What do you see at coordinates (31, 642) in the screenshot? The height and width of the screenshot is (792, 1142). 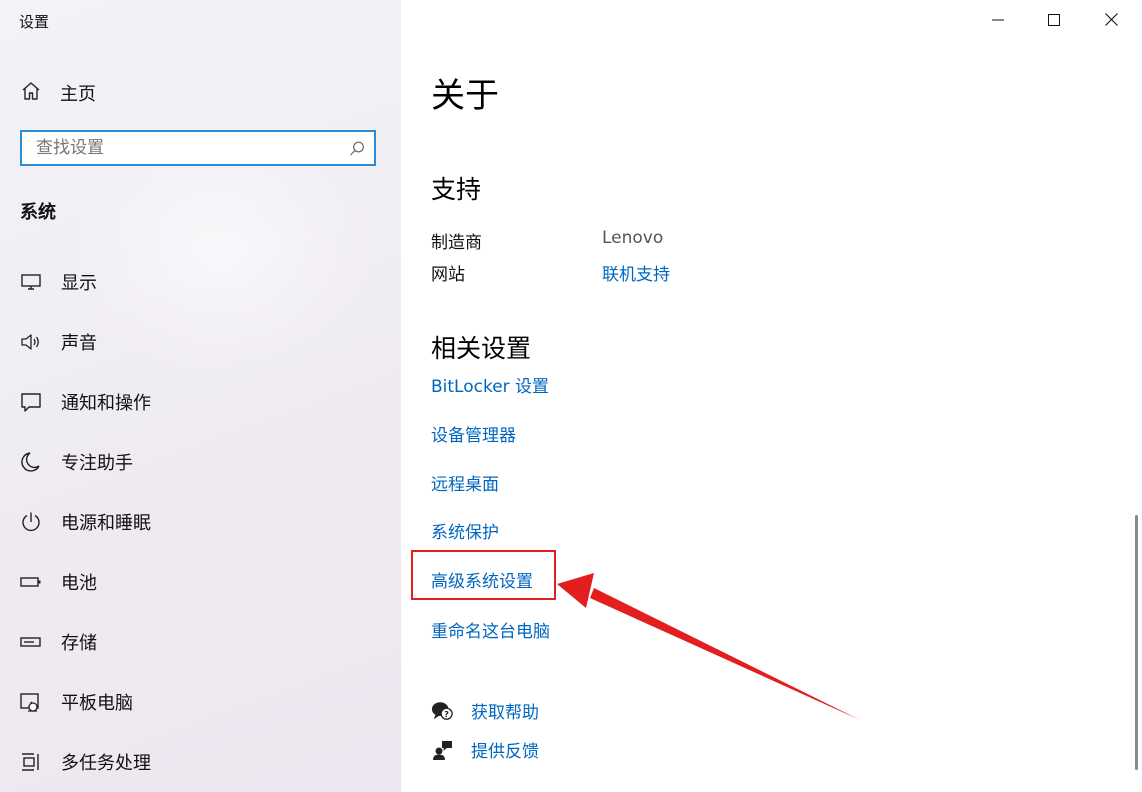 I see `storage-icon` at bounding box center [31, 642].